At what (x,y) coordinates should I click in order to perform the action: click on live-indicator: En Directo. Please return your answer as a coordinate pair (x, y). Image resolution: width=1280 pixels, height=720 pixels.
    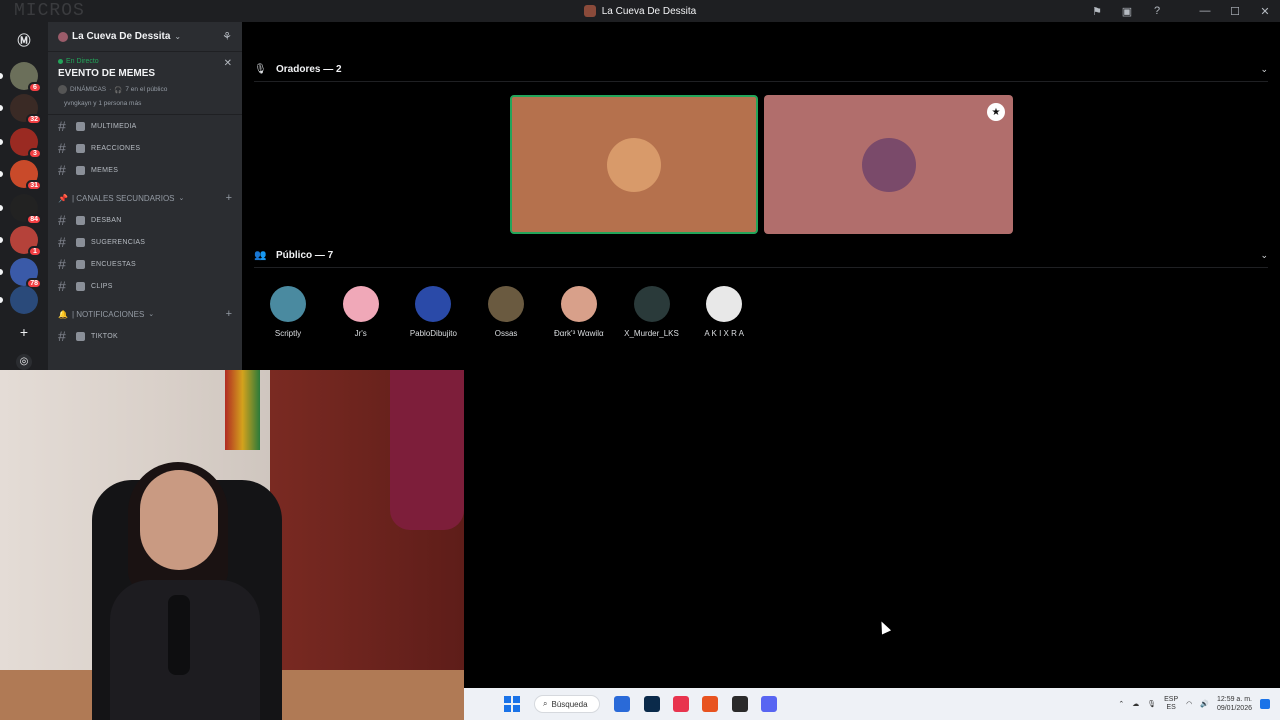
    Looking at the image, I should click on (145, 61).